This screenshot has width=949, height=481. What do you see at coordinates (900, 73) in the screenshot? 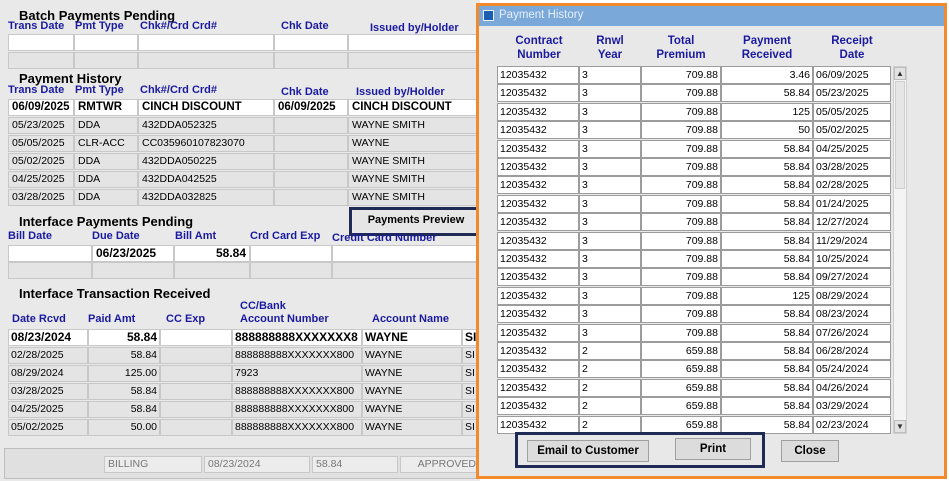
I see `scroll-up-icon: ▲` at bounding box center [900, 73].